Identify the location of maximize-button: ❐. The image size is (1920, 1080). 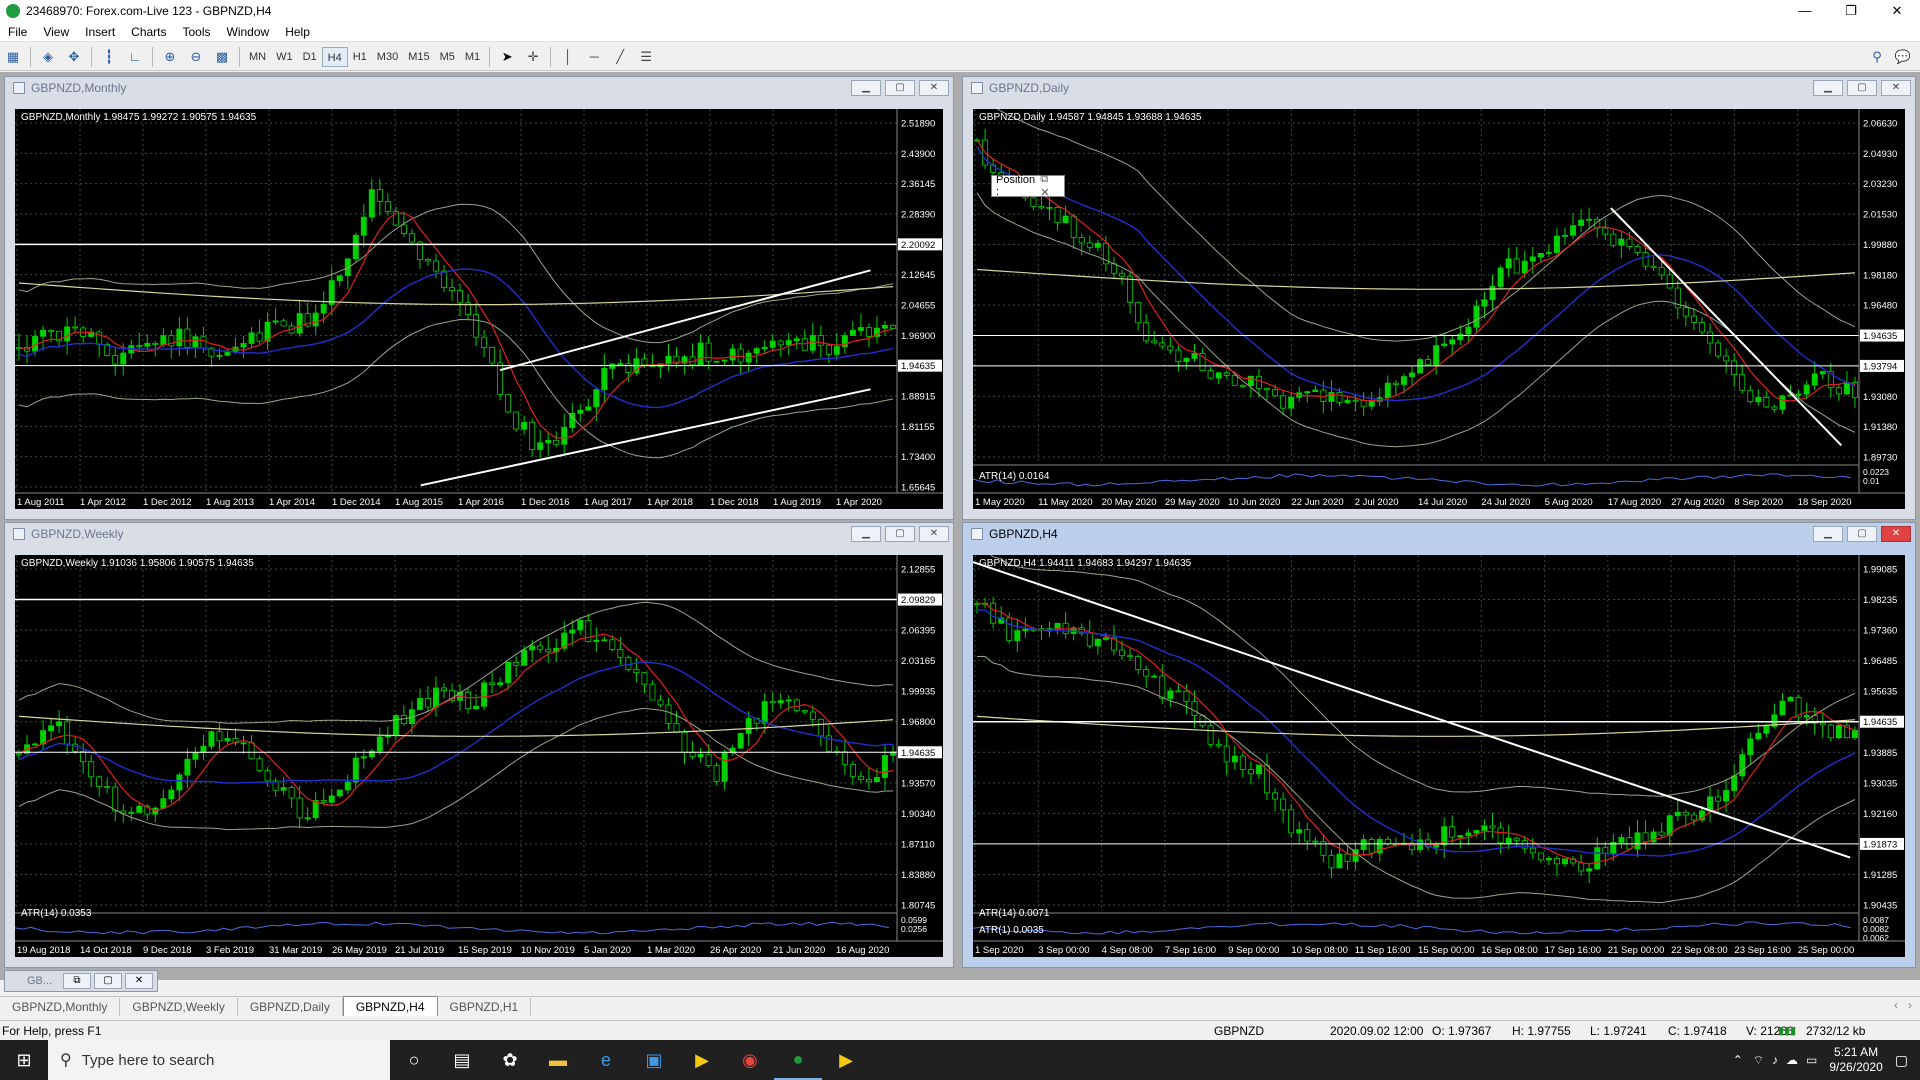
(1851, 11).